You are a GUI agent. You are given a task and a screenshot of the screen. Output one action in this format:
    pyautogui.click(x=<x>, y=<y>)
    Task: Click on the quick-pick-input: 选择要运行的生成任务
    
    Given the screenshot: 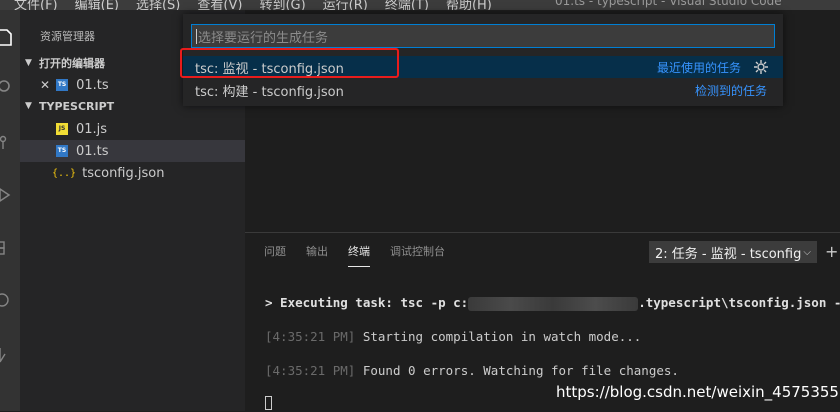 What is the action you would take?
    pyautogui.click(x=483, y=36)
    